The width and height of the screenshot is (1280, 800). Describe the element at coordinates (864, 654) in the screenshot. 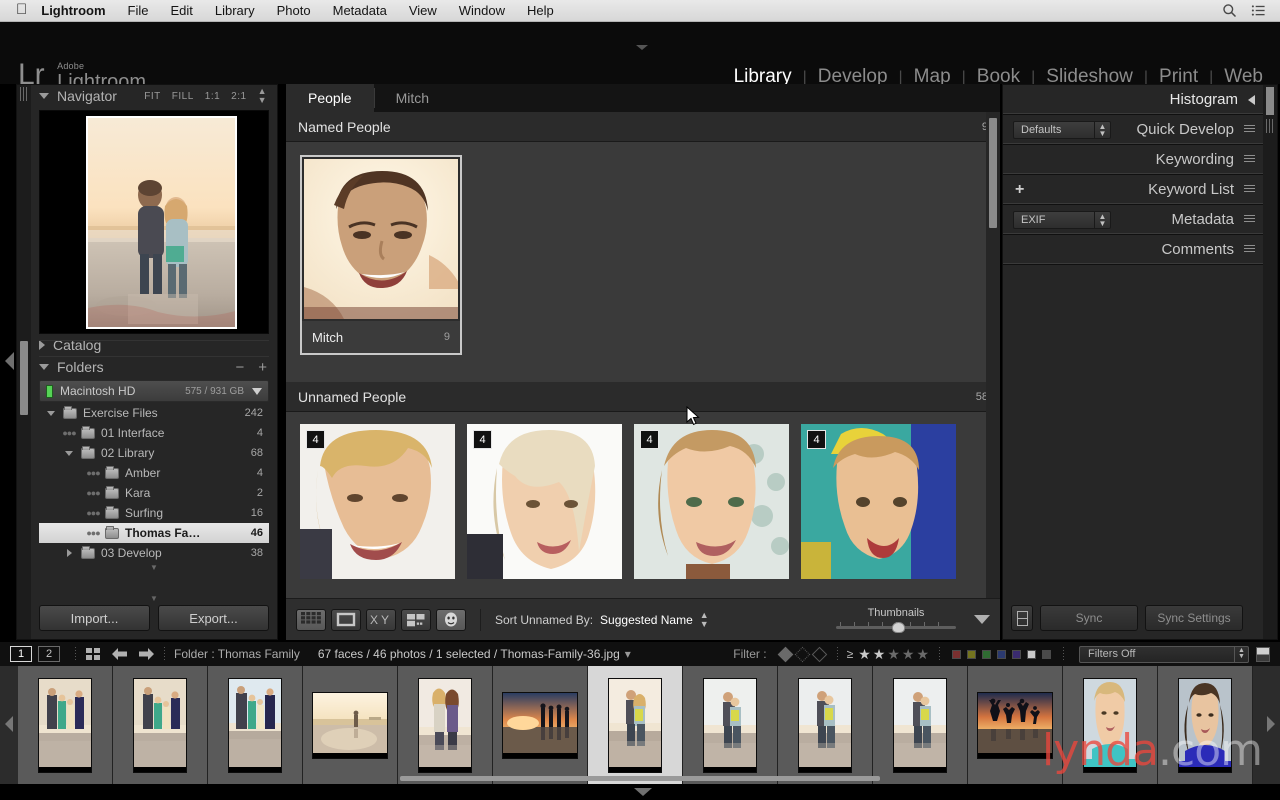

I see `rating-star-1: ★` at that location.